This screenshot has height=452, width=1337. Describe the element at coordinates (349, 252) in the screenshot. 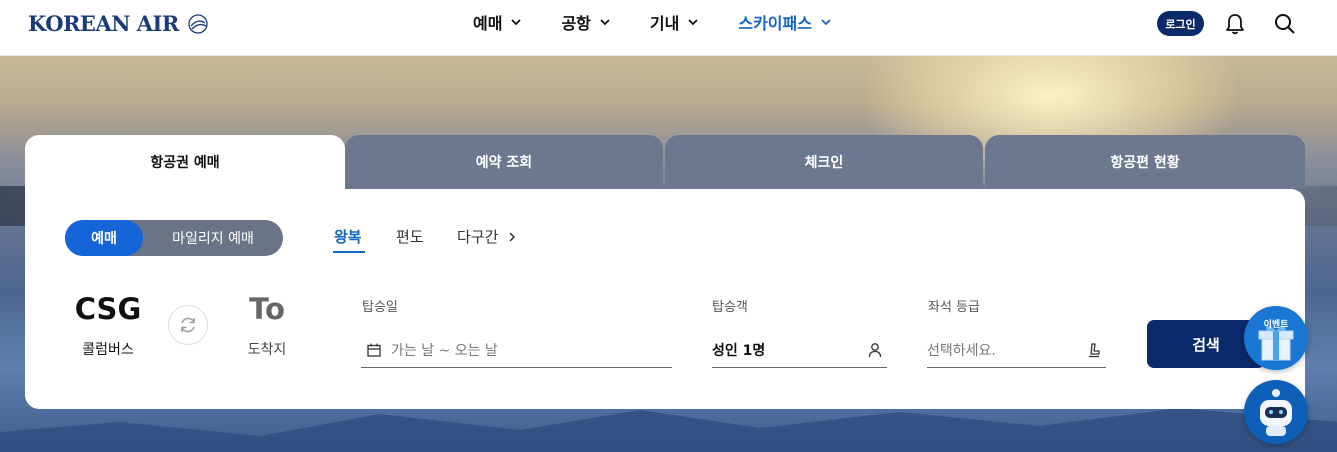

I see `active-trip-underline` at that location.